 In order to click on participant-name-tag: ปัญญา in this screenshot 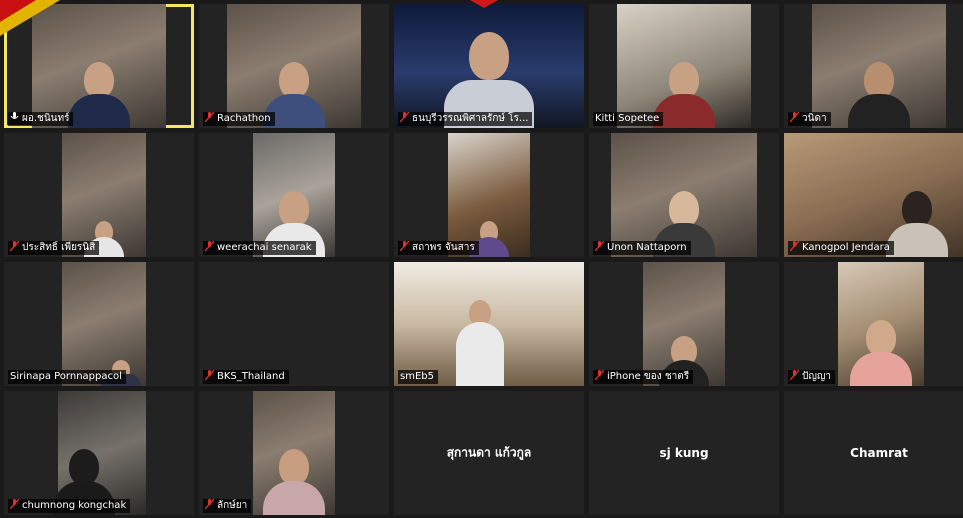, I will do `click(812, 377)`.